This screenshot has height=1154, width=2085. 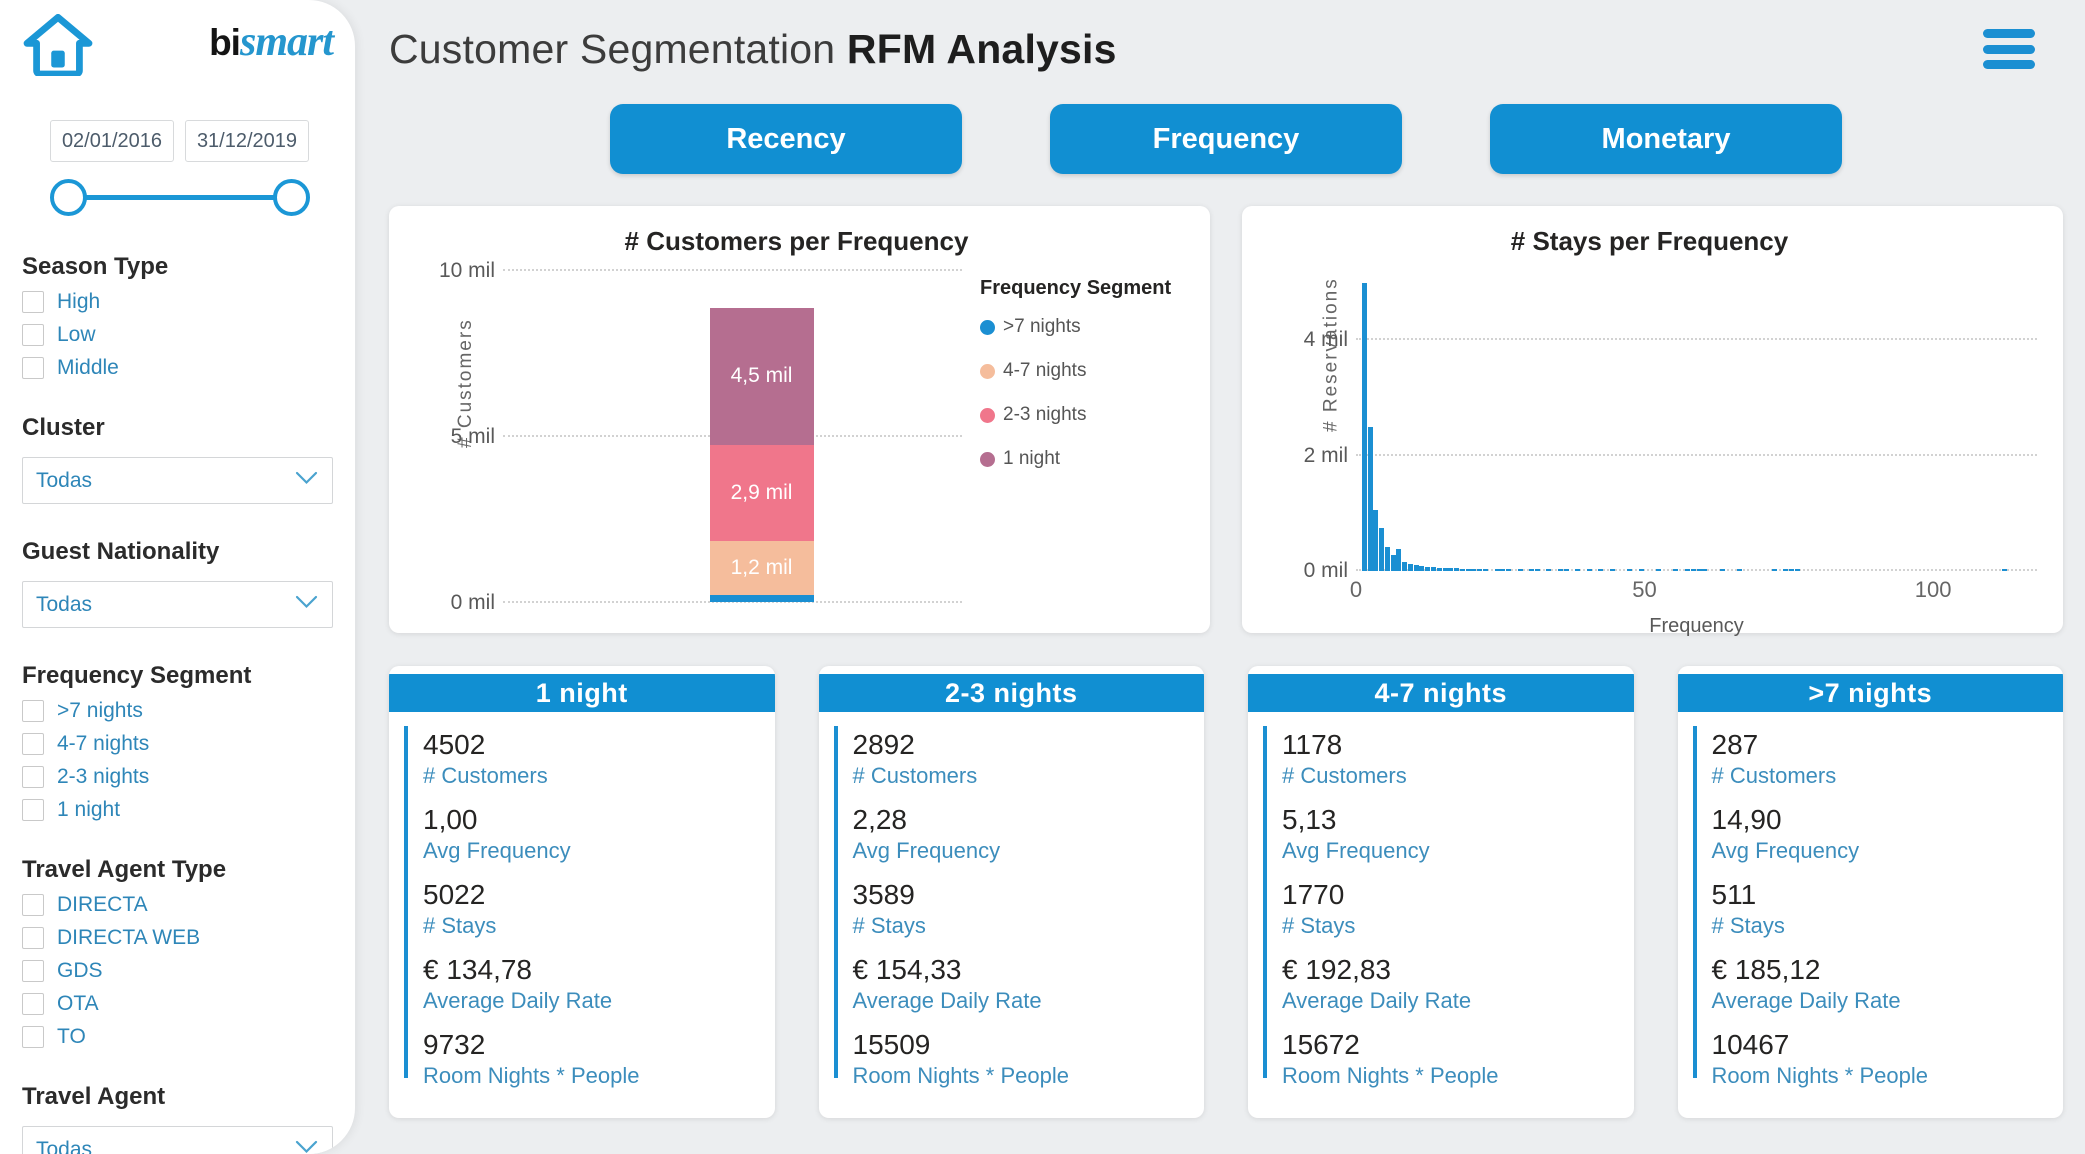 What do you see at coordinates (112, 141) in the screenshot?
I see `date-from-input: 02/01/2016` at bounding box center [112, 141].